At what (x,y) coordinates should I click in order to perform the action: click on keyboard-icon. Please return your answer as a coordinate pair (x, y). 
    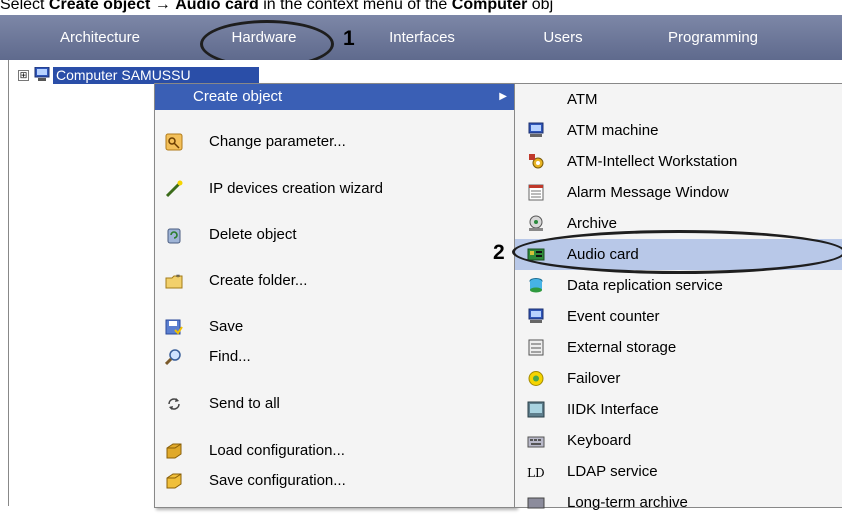
    Looking at the image, I should click on (536, 442).